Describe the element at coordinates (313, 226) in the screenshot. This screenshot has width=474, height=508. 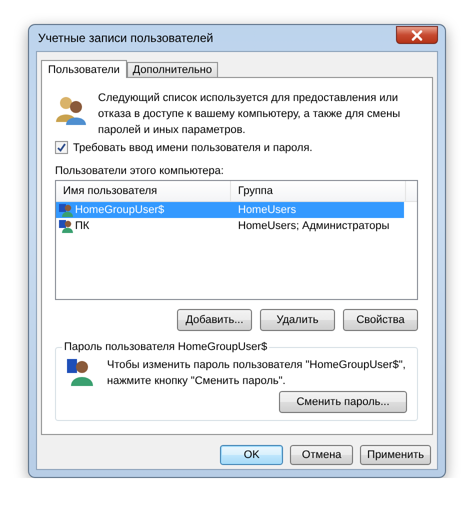
I see `group-name: HomeUsers; Администраторы` at that location.